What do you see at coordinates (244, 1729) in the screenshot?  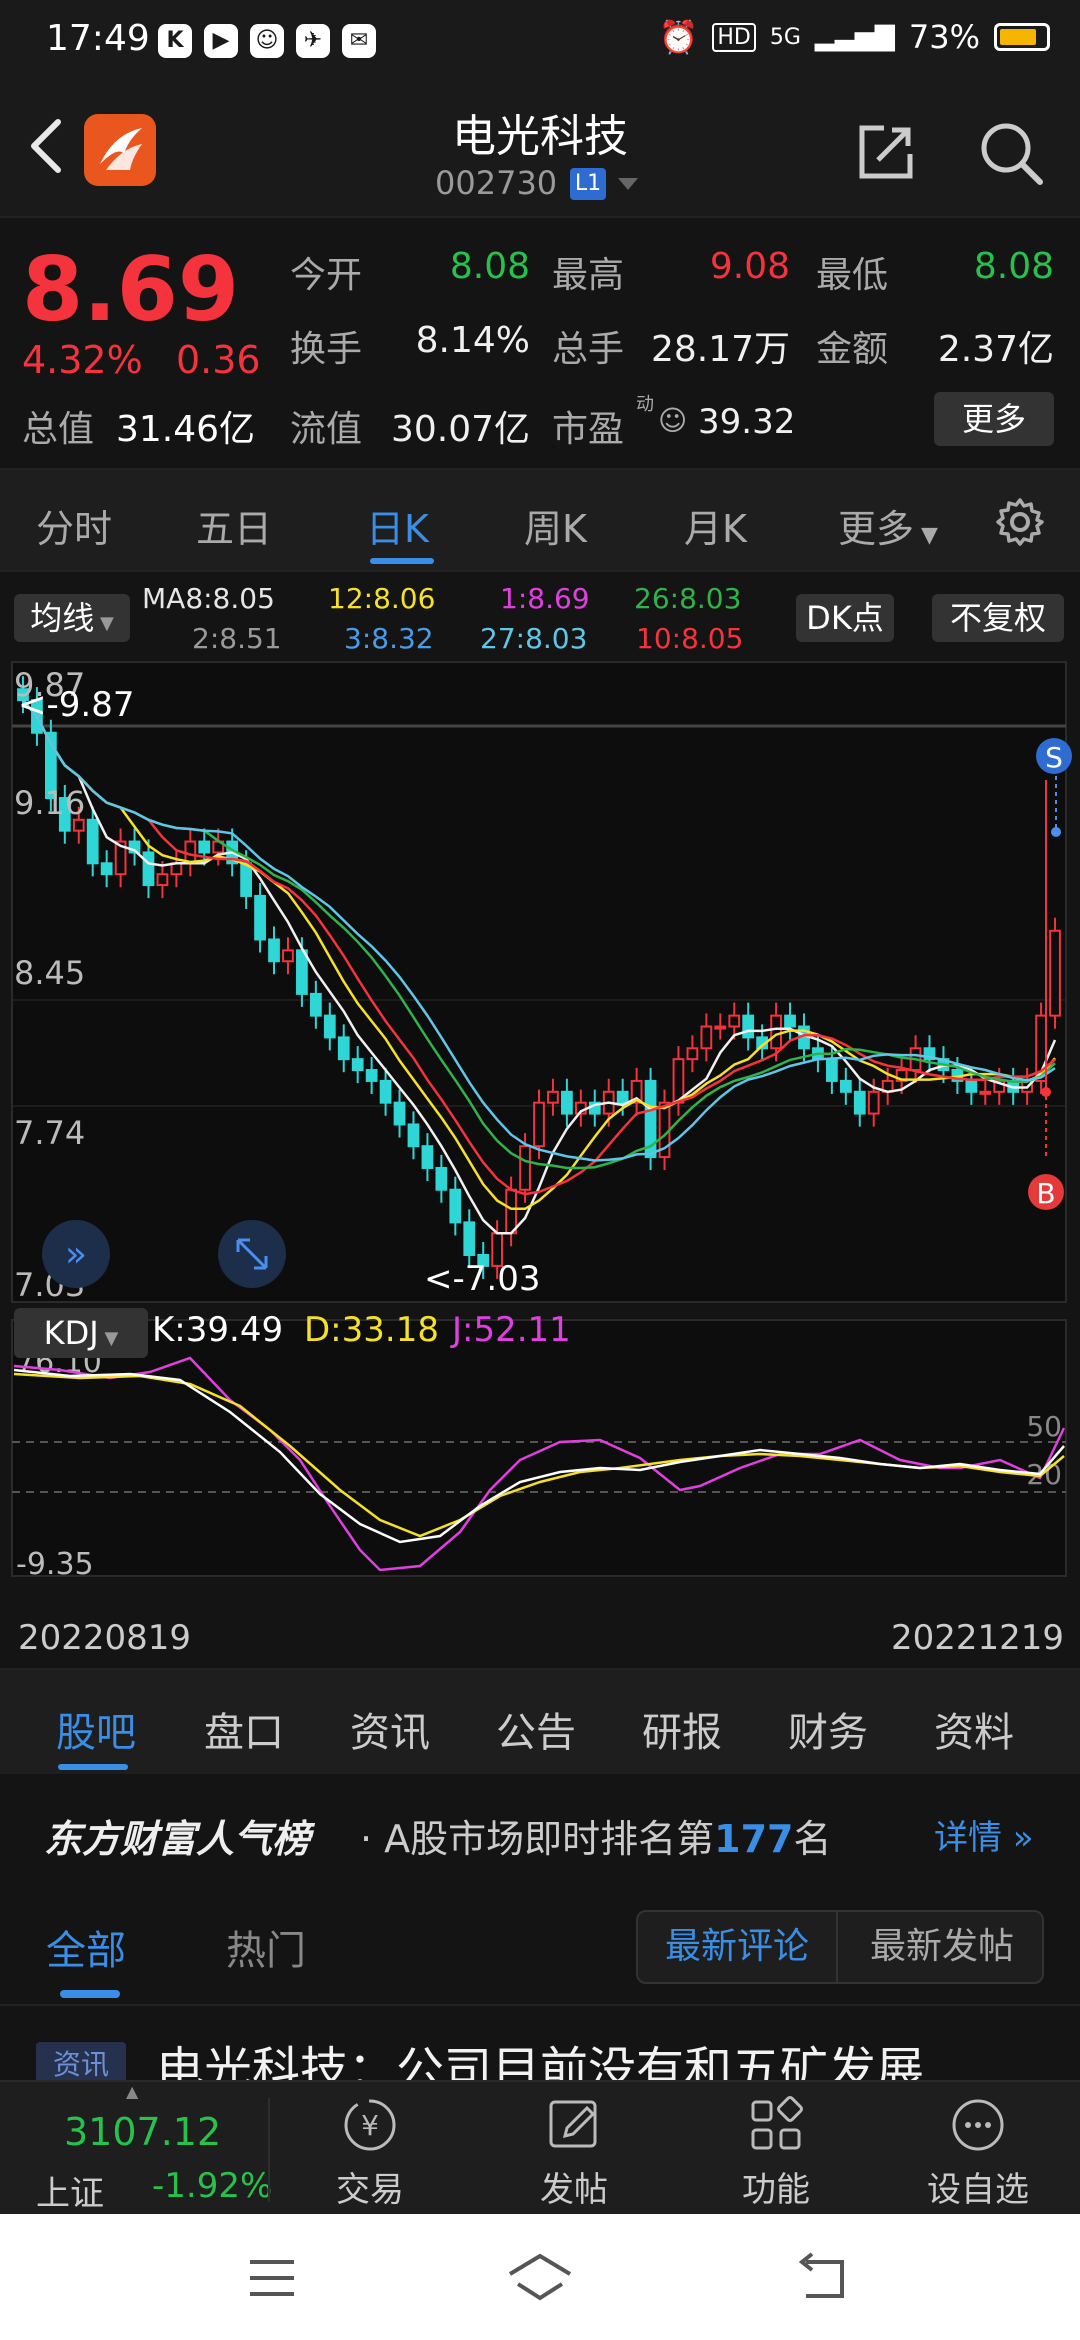 I see `tab-order-book: 盘口` at bounding box center [244, 1729].